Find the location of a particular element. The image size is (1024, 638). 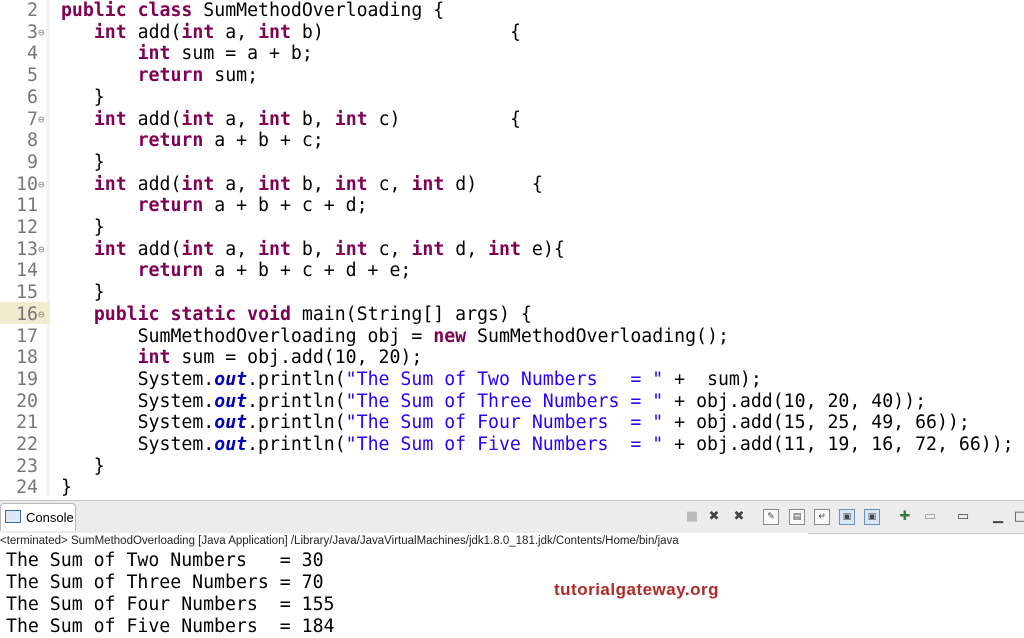

line-number: 10 is located at coordinates (27, 184).